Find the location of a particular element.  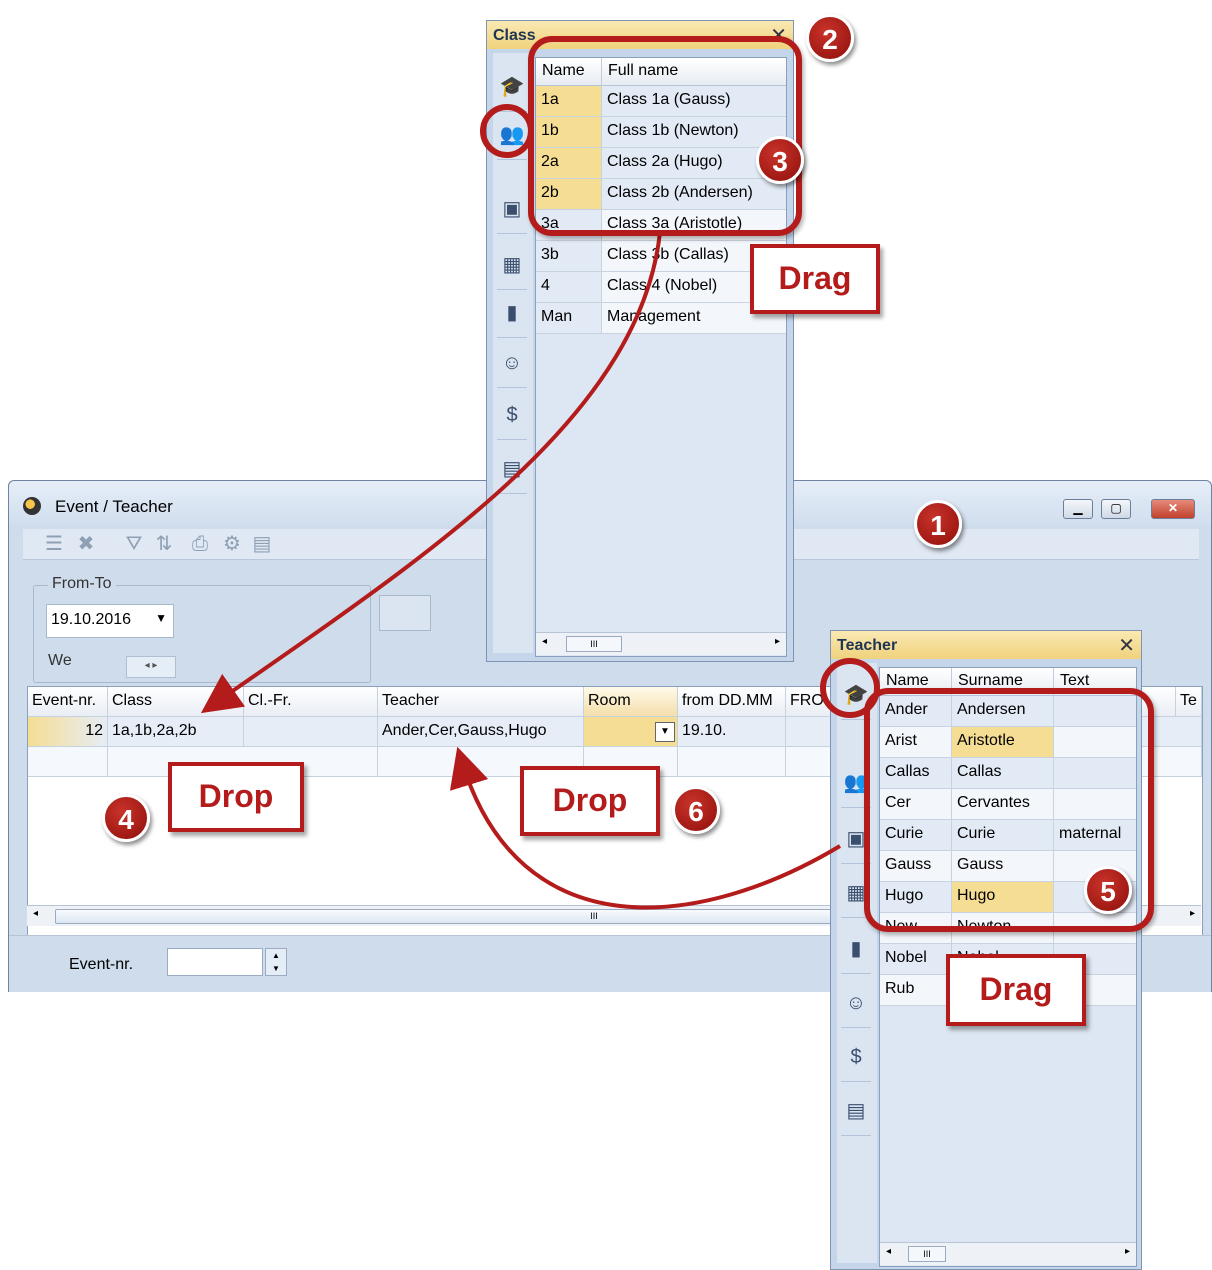

teacher-icon-highlight is located at coordinates (850, 688).